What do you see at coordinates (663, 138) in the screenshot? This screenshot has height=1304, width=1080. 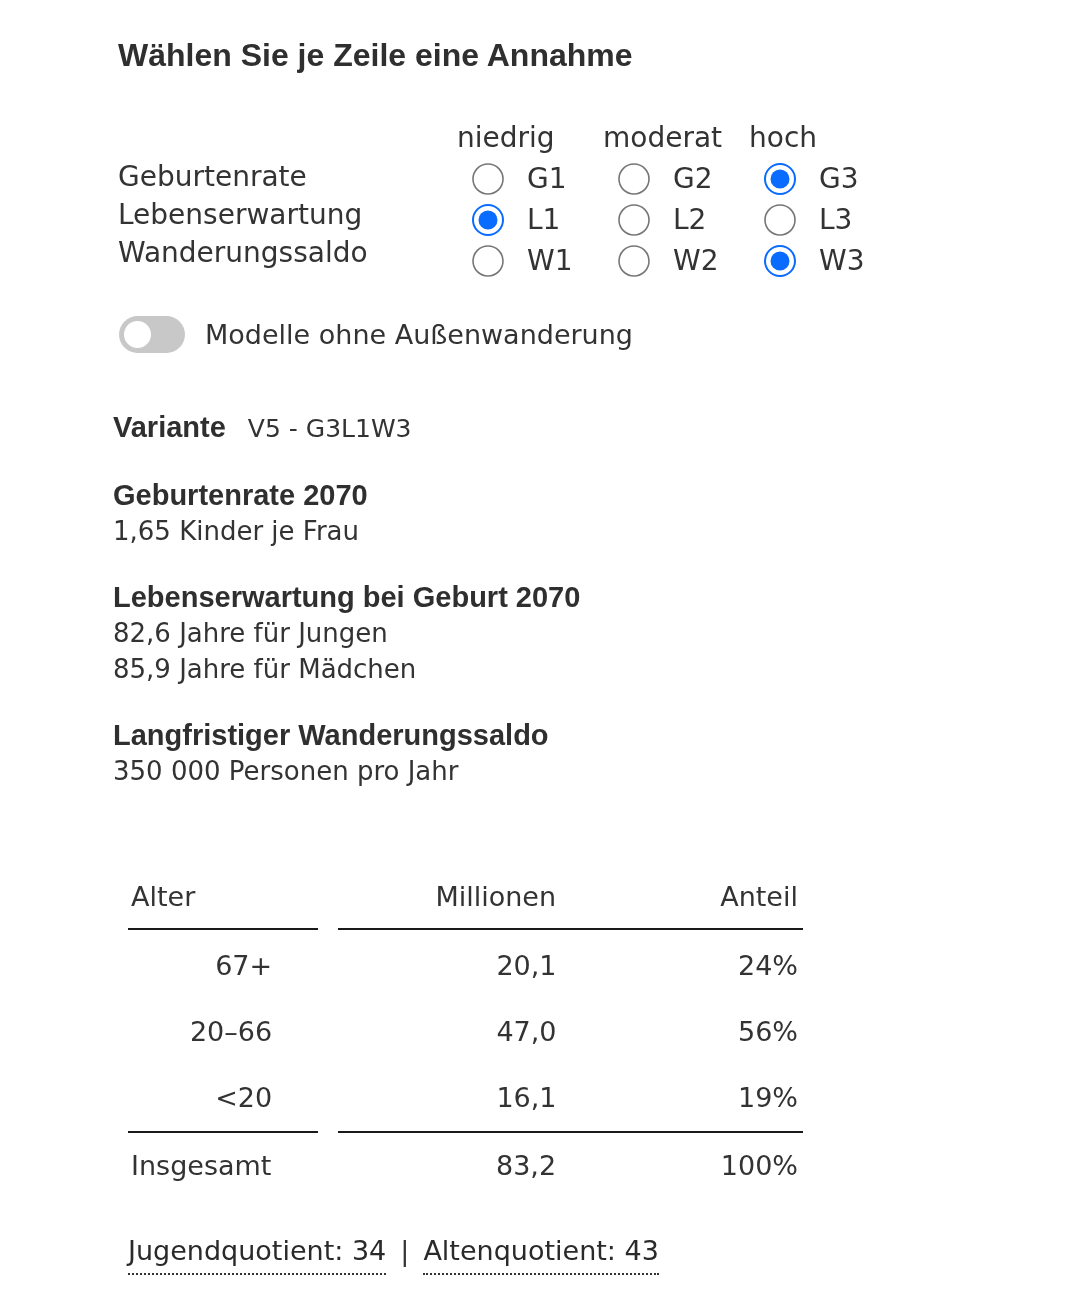 I see `column-header: moderat` at bounding box center [663, 138].